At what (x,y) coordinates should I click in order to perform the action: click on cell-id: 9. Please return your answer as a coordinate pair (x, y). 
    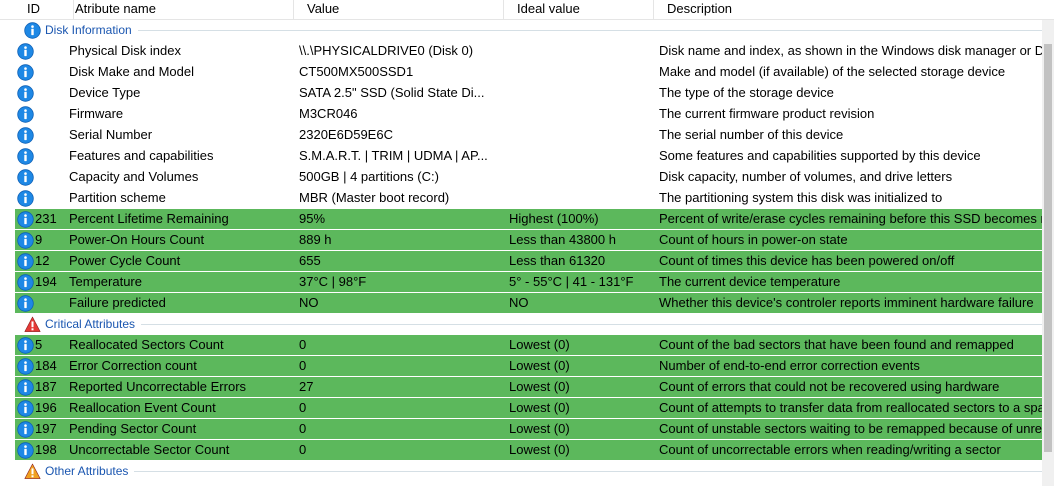
    Looking at the image, I should click on (39, 239).